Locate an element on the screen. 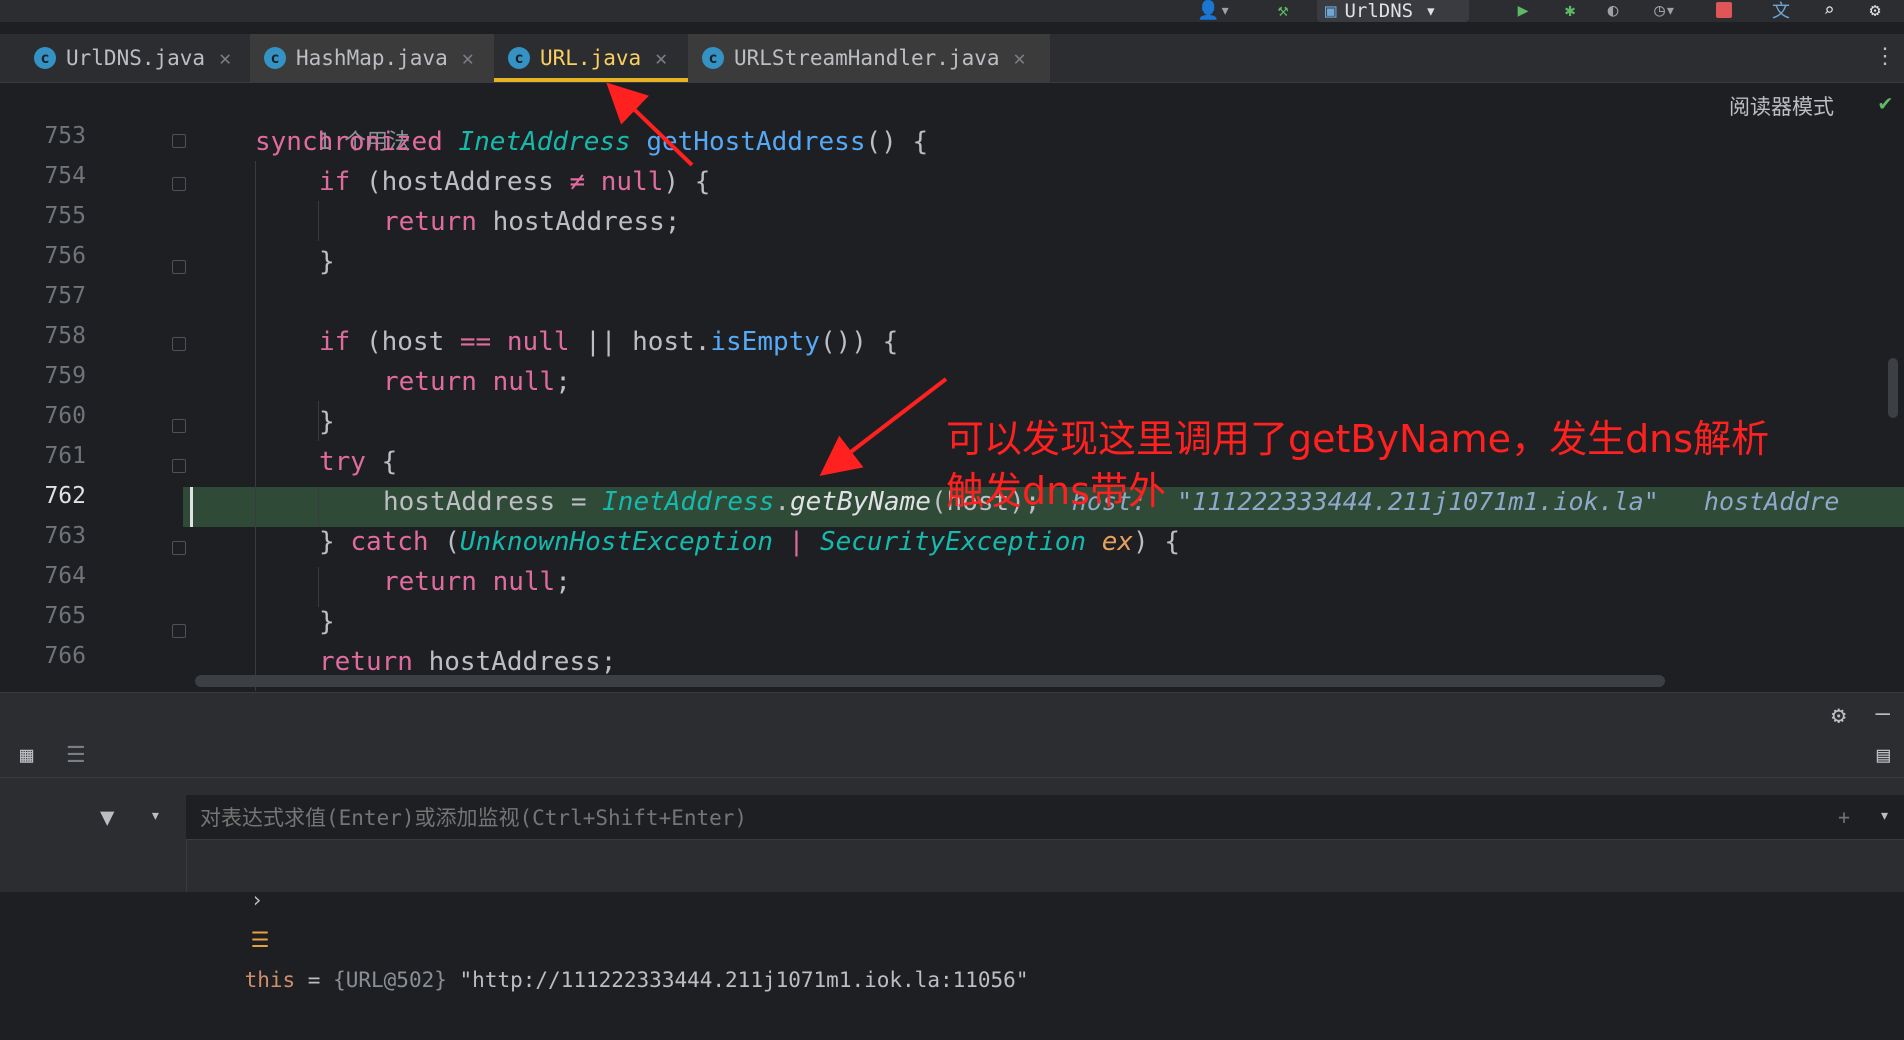  search-icon: ⌕ is located at coordinates (1829, 10).